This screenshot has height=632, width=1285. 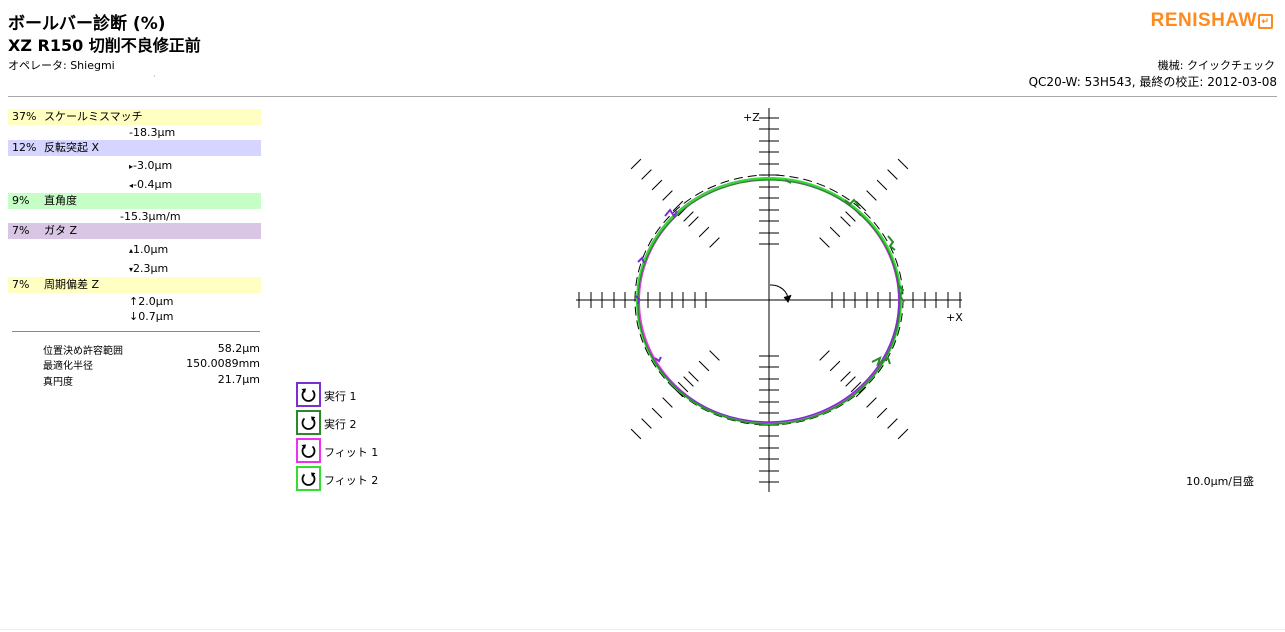 What do you see at coordinates (340, 396) in the screenshot?
I see `legend-label: 実行 1` at bounding box center [340, 396].